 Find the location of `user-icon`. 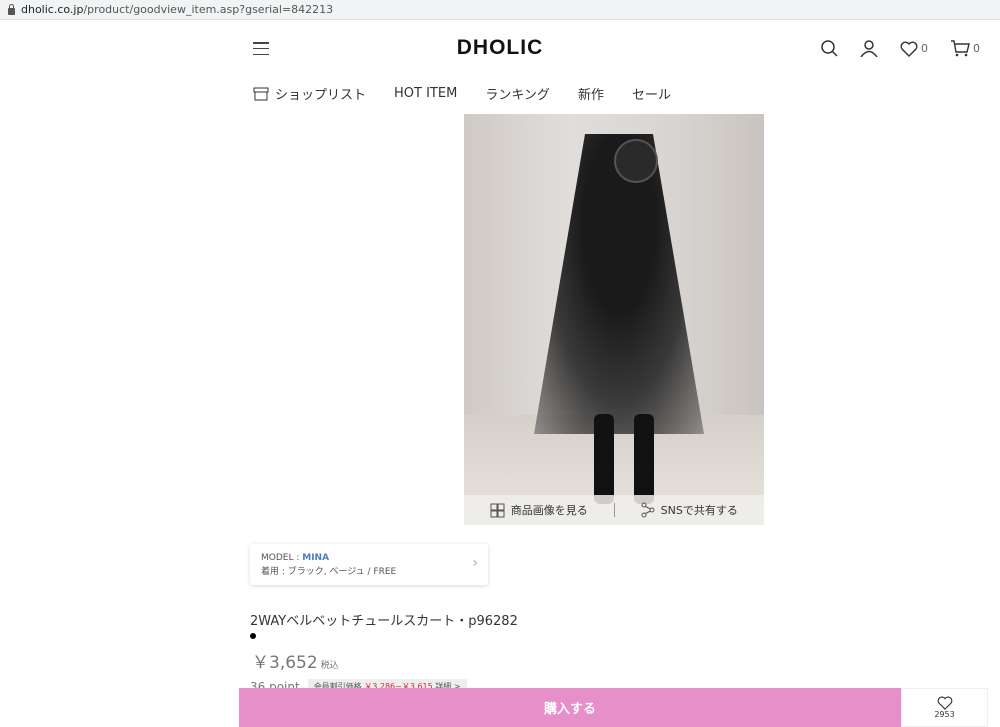

user-icon is located at coordinates (869, 48).